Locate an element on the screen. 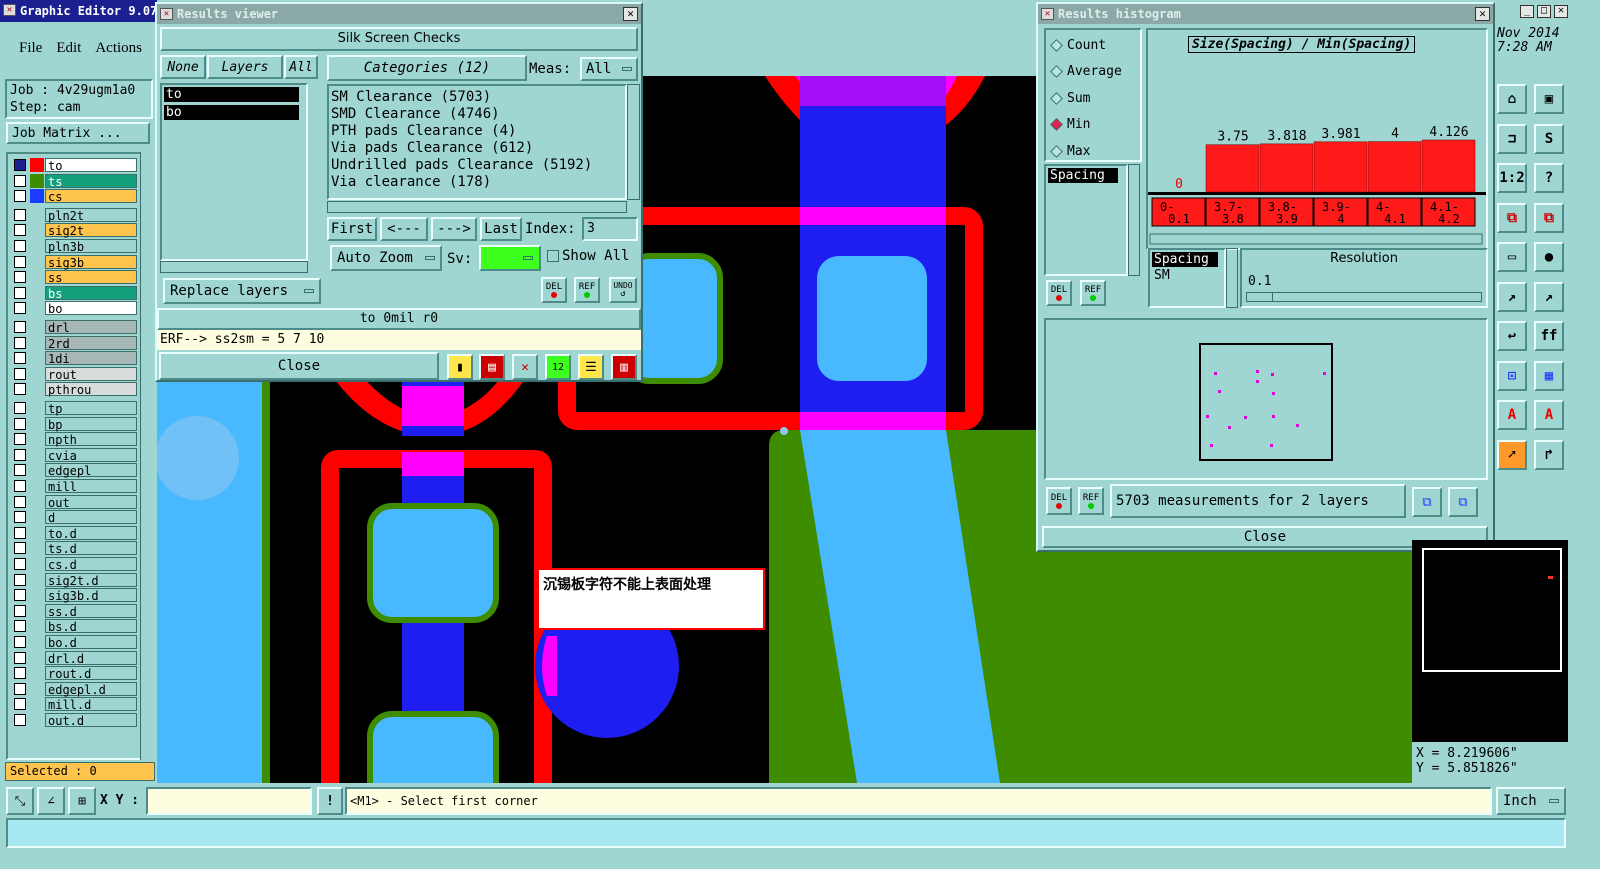 The height and width of the screenshot is (869, 1600). xy-input is located at coordinates (229, 801).